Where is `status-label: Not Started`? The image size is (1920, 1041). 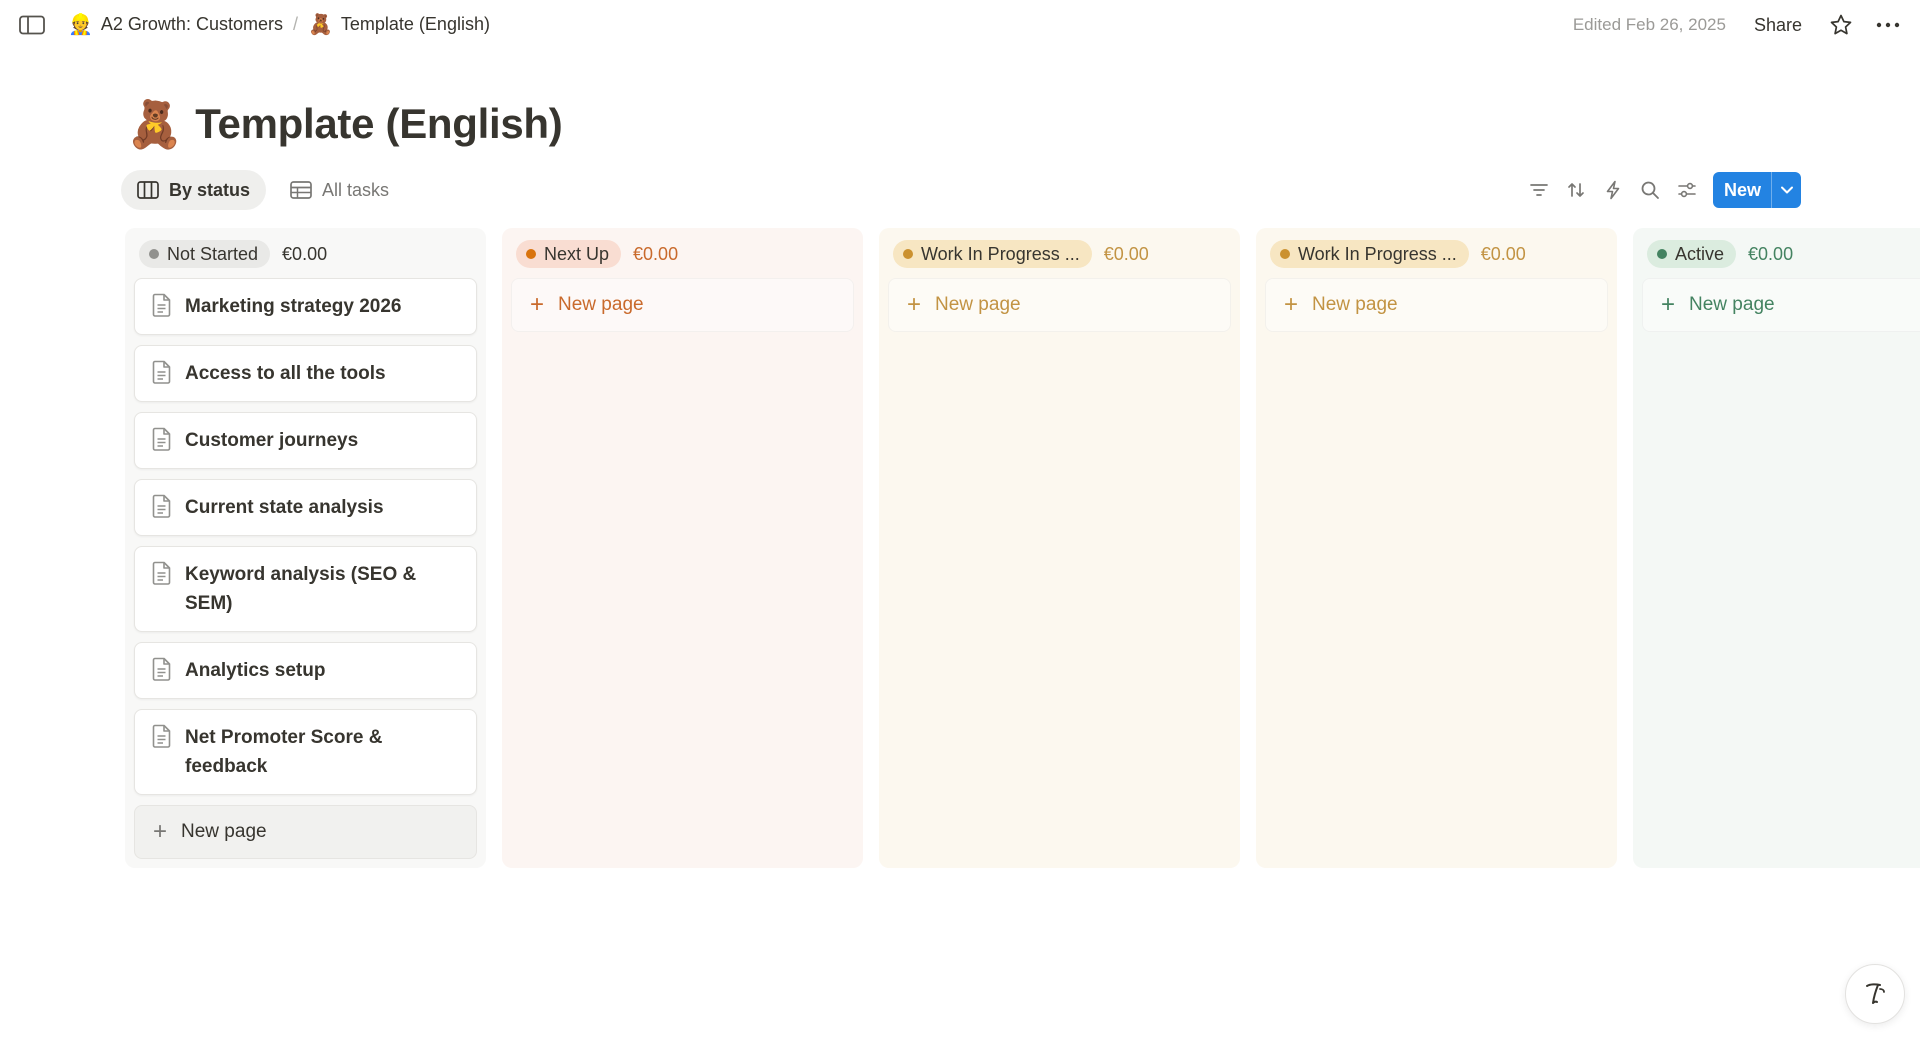 status-label: Not Started is located at coordinates (213, 253).